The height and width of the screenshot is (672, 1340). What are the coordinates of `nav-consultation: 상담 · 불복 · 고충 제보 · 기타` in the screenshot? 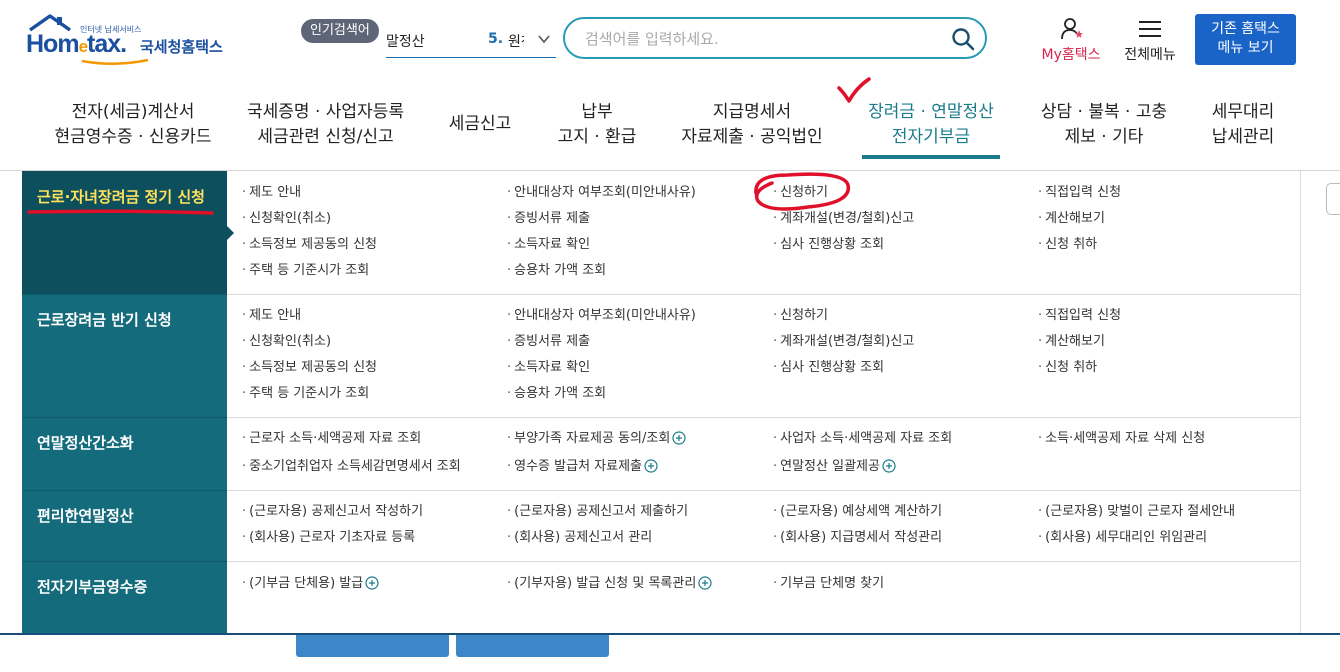 It's located at (1104, 125).